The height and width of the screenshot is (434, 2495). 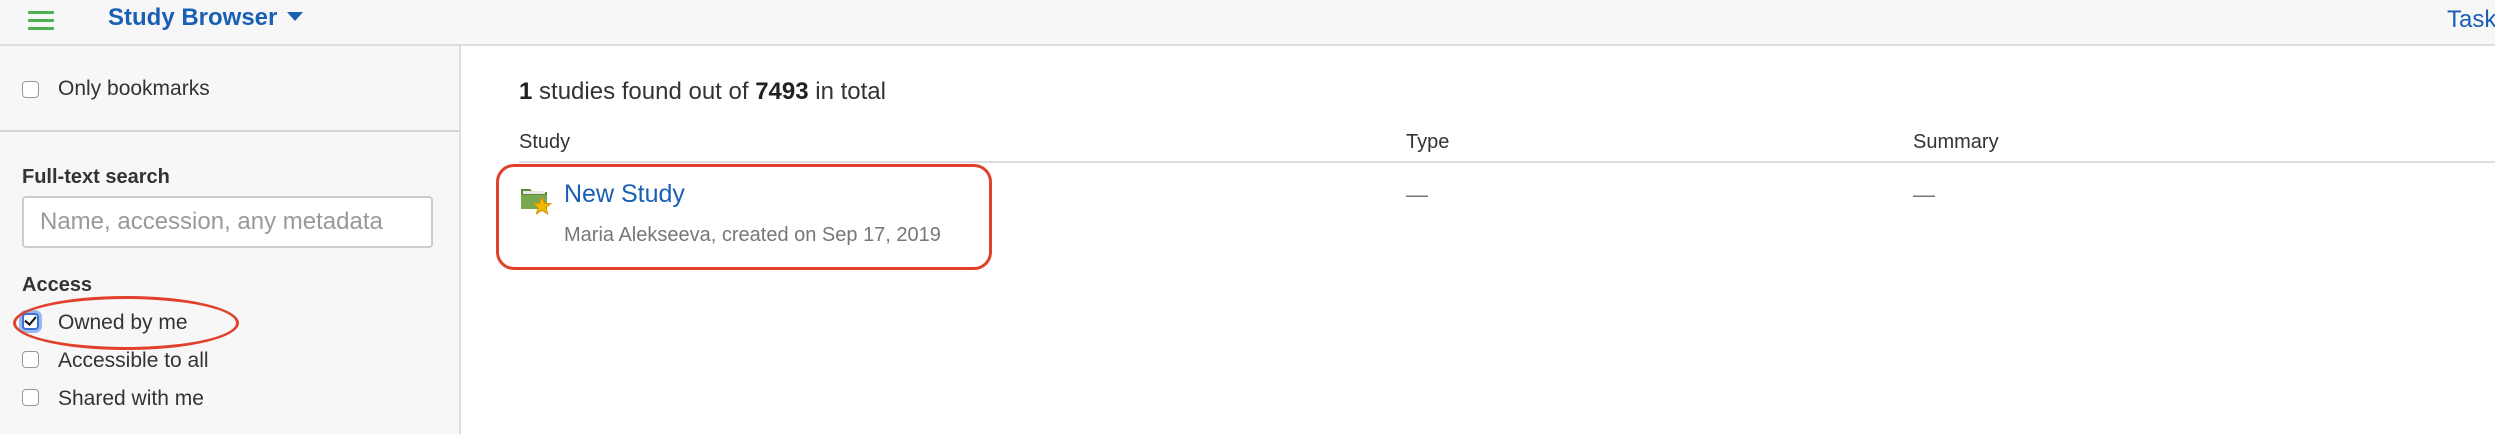 What do you see at coordinates (1417, 194) in the screenshot?
I see `type-value: —` at bounding box center [1417, 194].